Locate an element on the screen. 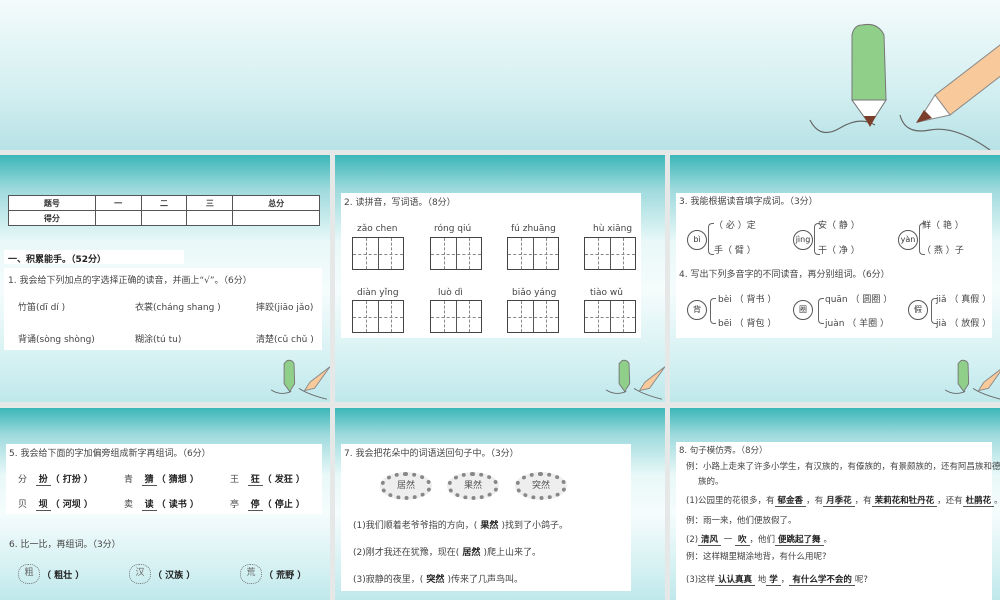 Image resolution: width=1000 pixels, height=600 pixels. pinyin-label: biǎo yáng is located at coordinates (534, 293).